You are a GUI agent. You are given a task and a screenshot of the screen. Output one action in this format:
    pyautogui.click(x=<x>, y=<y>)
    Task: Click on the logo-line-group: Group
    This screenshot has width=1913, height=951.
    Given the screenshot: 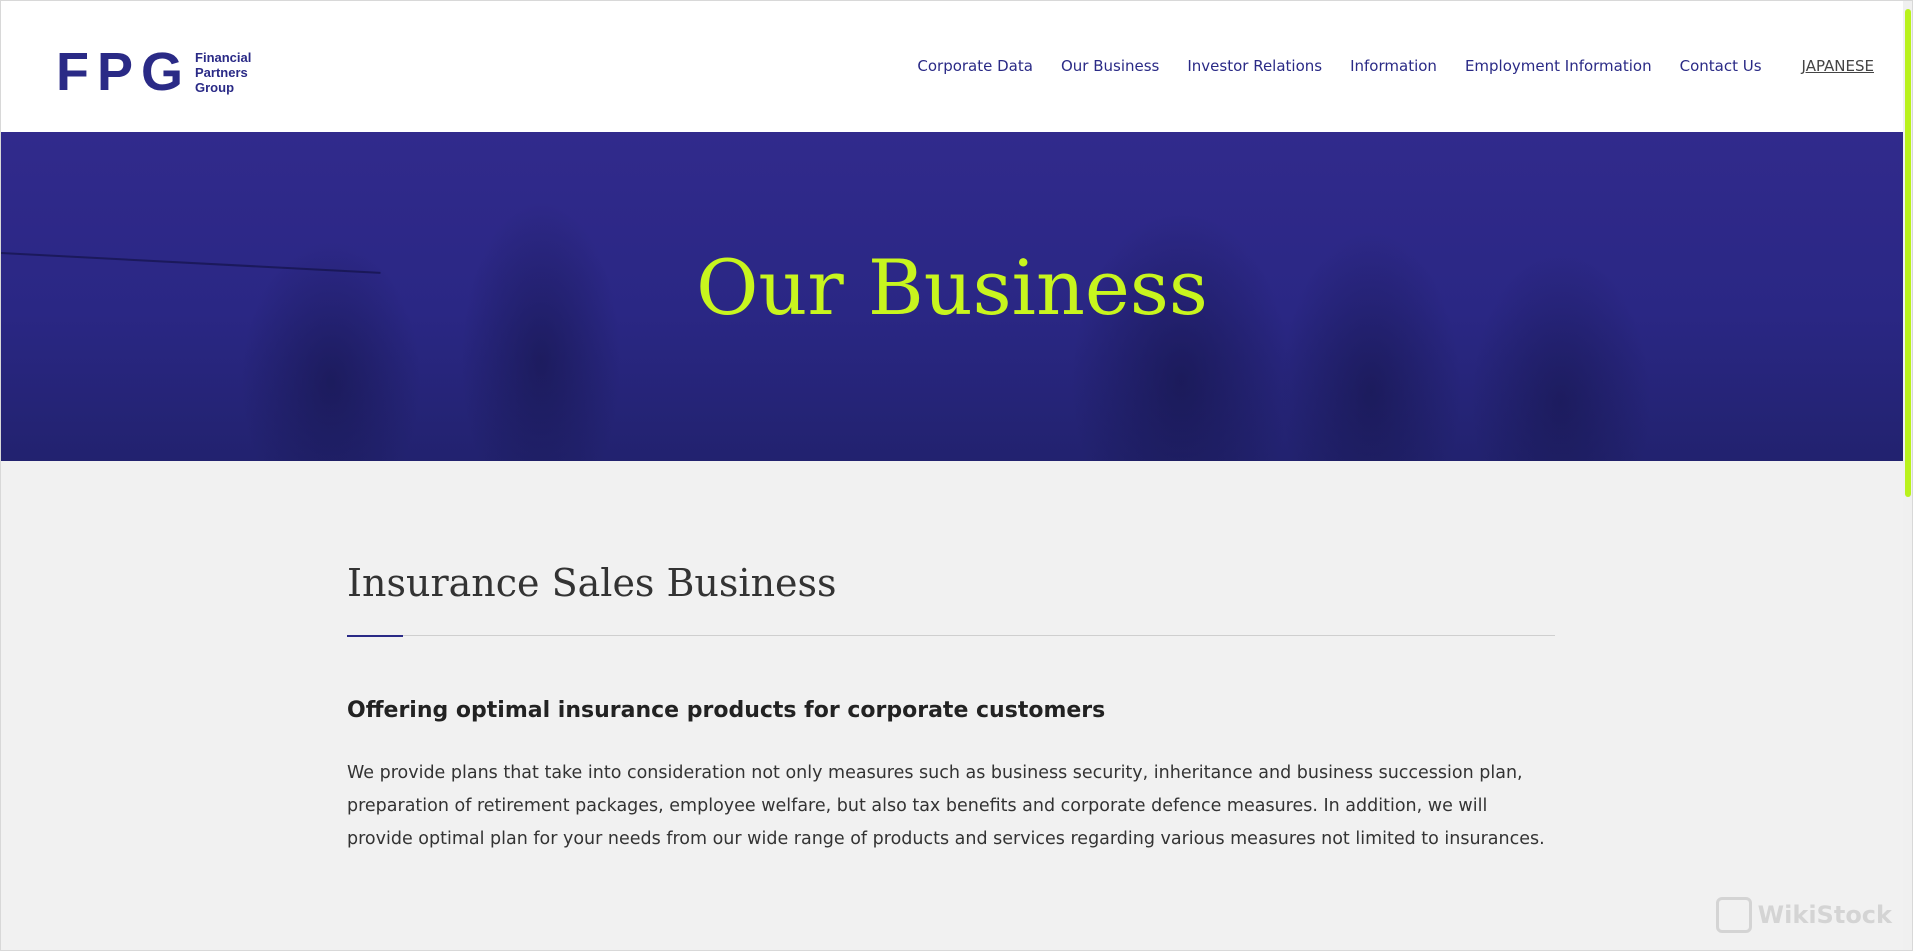 What is the action you would take?
    pyautogui.click(x=215, y=87)
    